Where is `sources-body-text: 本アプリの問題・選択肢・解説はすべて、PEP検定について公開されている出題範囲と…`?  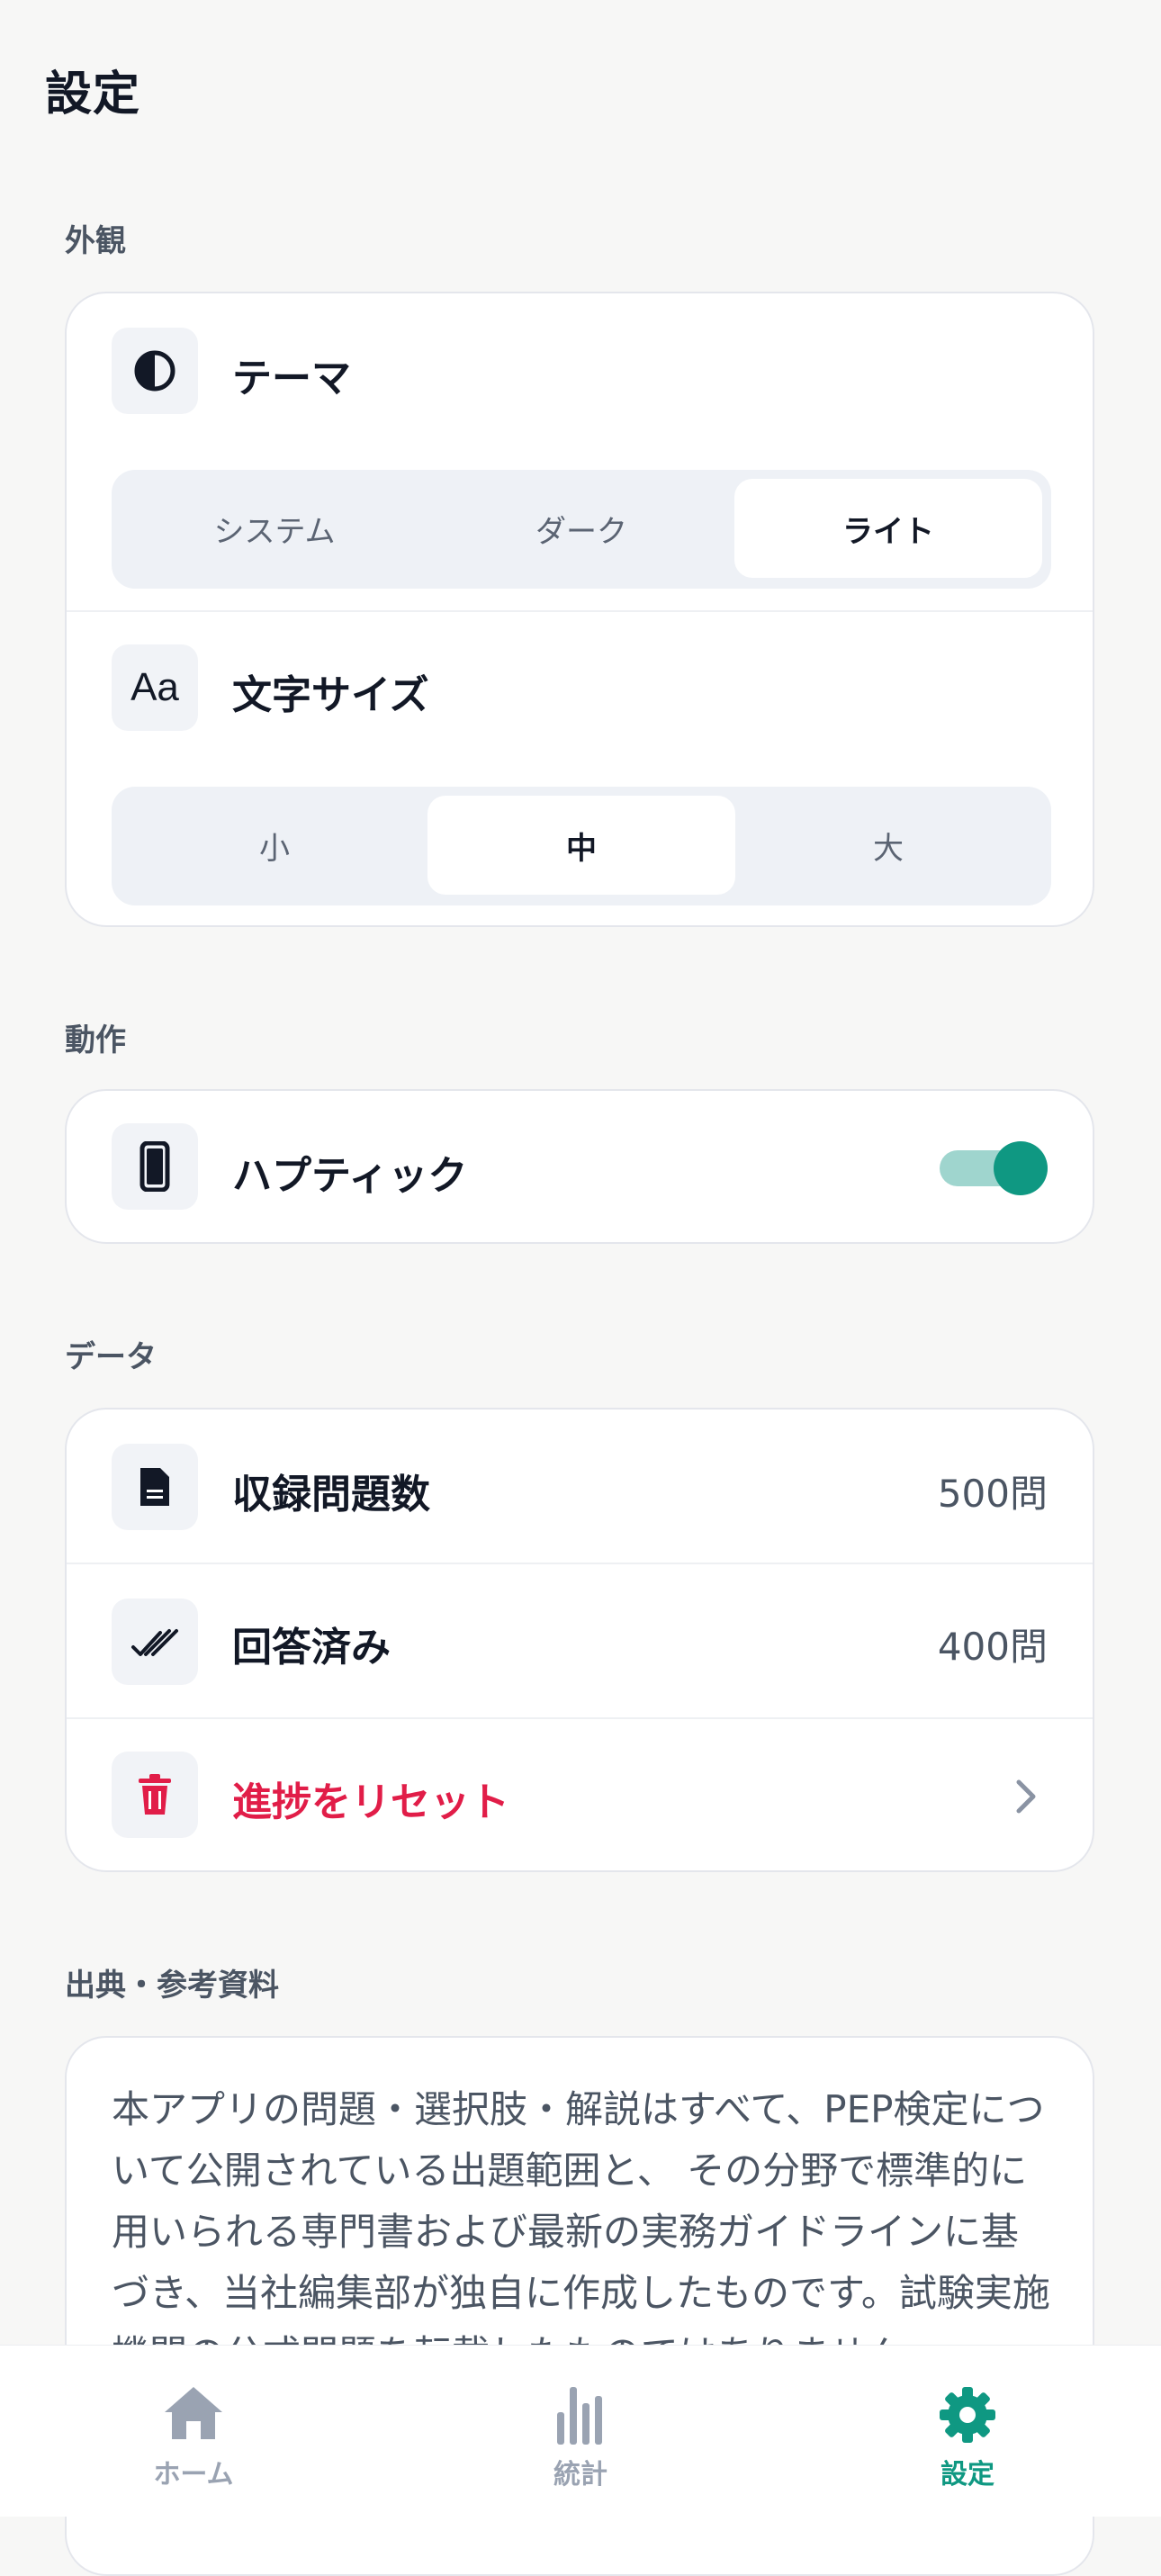 sources-body-text: 本アプリの問題・選択肢・解説はすべて、PEP検定について公開されている出題範囲と… is located at coordinates (581, 2231).